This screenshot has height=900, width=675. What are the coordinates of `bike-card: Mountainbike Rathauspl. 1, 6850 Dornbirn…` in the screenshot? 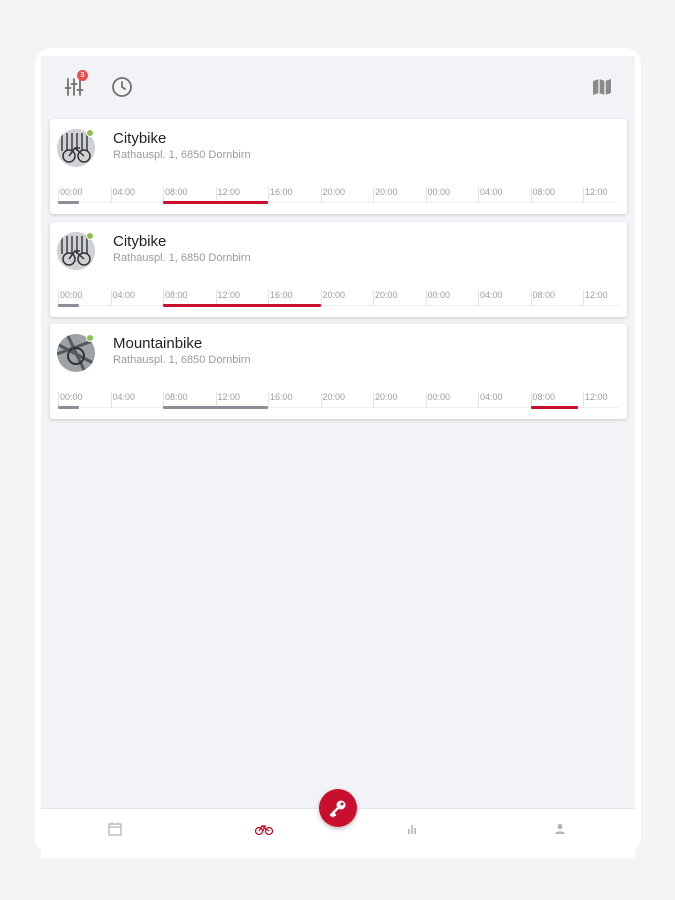 It's located at (338, 371).